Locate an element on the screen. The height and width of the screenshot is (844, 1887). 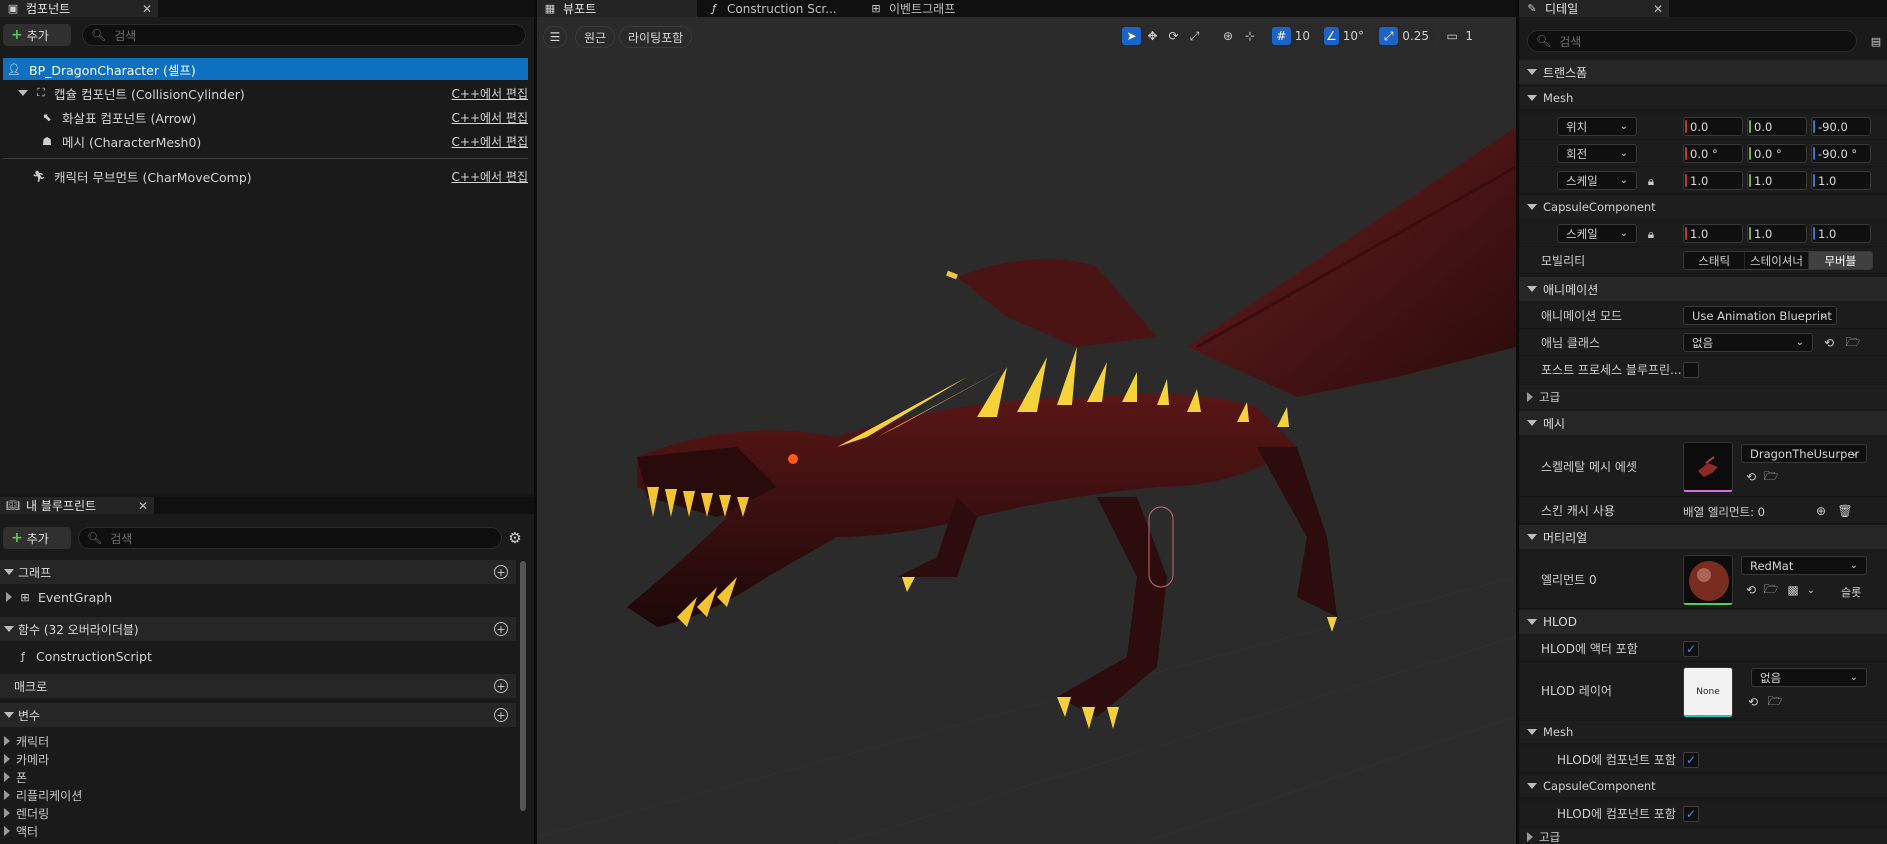
hlod-mesh-include-checkbox: ✓ is located at coordinates (1691, 760).